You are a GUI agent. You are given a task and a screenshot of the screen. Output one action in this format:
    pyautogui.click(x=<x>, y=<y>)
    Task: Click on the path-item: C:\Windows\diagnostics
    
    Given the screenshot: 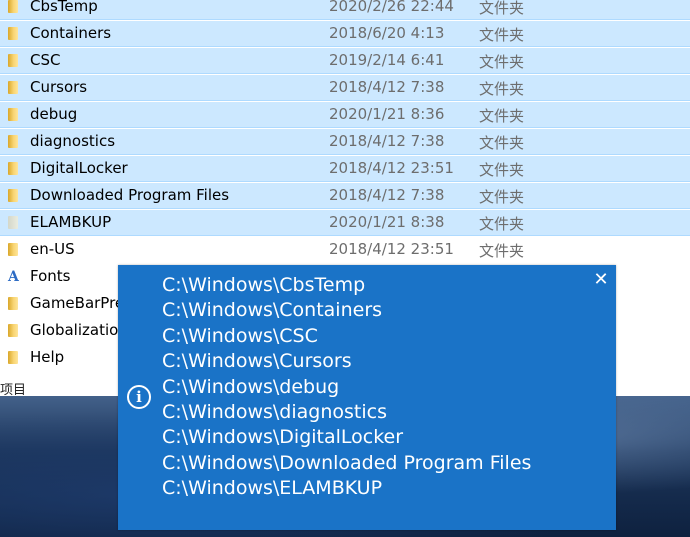 What is the action you would take?
    pyautogui.click(x=274, y=412)
    